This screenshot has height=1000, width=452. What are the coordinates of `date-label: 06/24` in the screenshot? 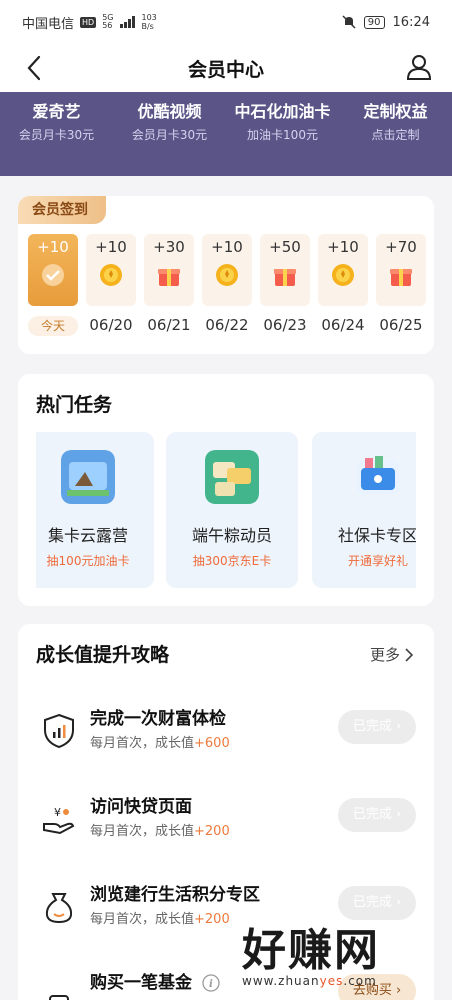 It's located at (343, 325).